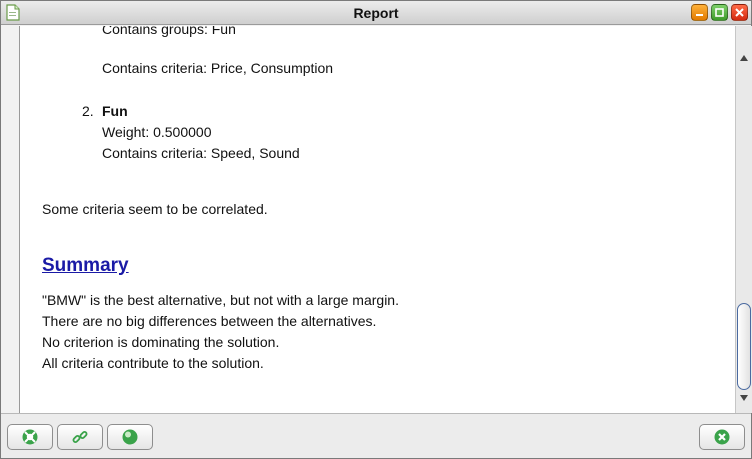 This screenshot has height=459, width=752. I want to click on bottom-toolbar, so click(376, 435).